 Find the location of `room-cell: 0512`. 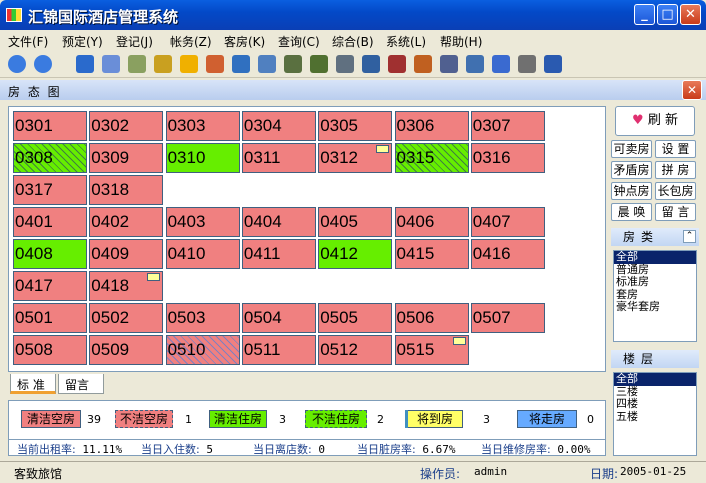

room-cell: 0512 is located at coordinates (355, 350).